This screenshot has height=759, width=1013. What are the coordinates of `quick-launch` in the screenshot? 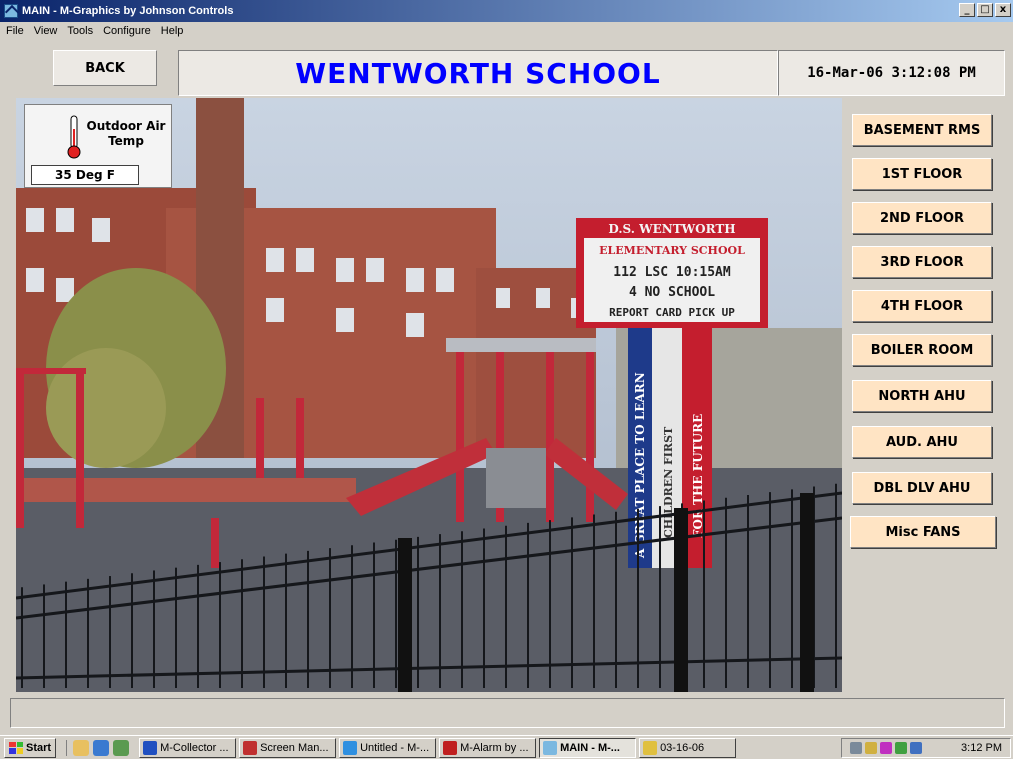 It's located at (98, 747).